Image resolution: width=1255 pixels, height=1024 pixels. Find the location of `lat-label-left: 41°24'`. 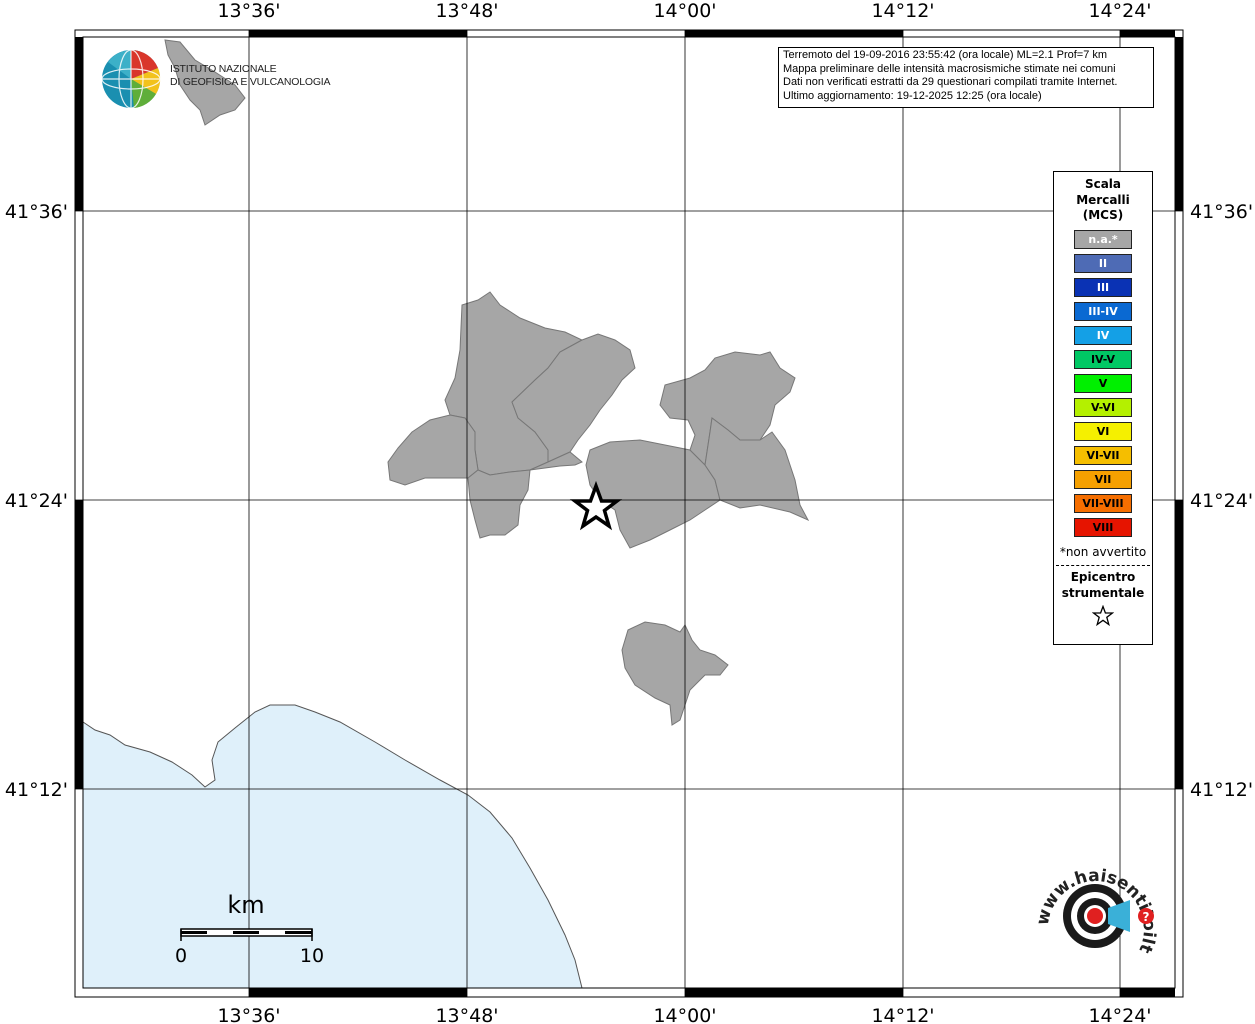

lat-label-left: 41°24' is located at coordinates (36, 501).